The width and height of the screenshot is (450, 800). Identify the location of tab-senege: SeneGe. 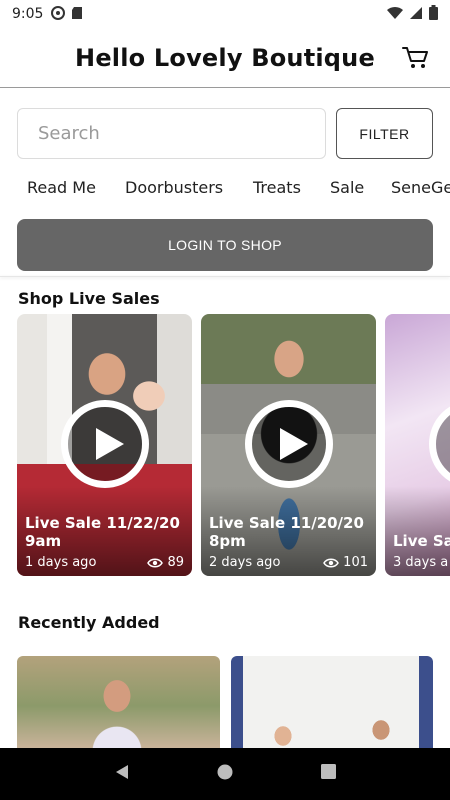
(420, 187).